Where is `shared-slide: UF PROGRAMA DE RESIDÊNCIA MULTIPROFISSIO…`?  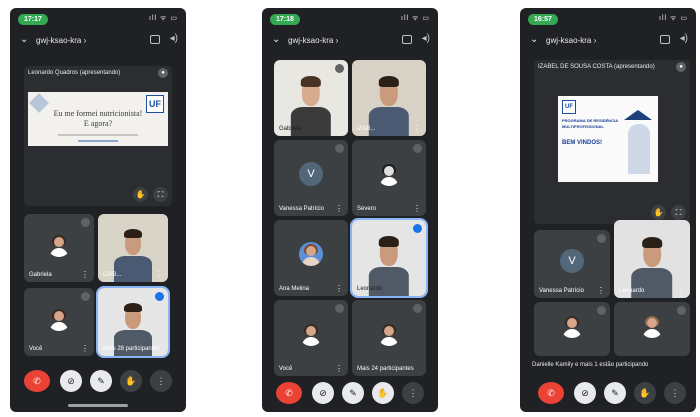 shared-slide: UF PROGRAMA DE RESIDÊNCIA MULTIPROFISSIO… is located at coordinates (608, 139).